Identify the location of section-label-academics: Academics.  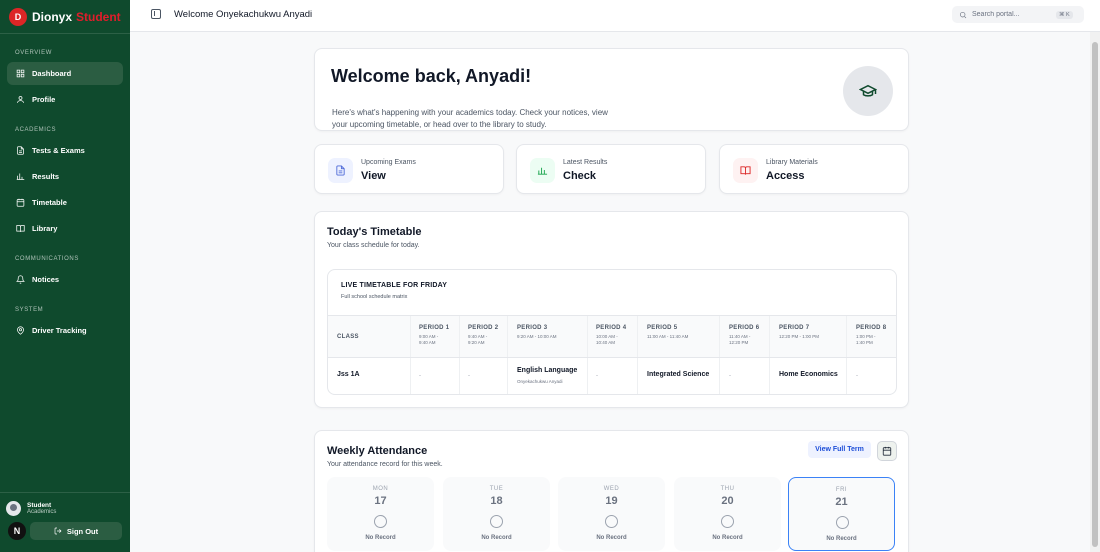
(36, 130).